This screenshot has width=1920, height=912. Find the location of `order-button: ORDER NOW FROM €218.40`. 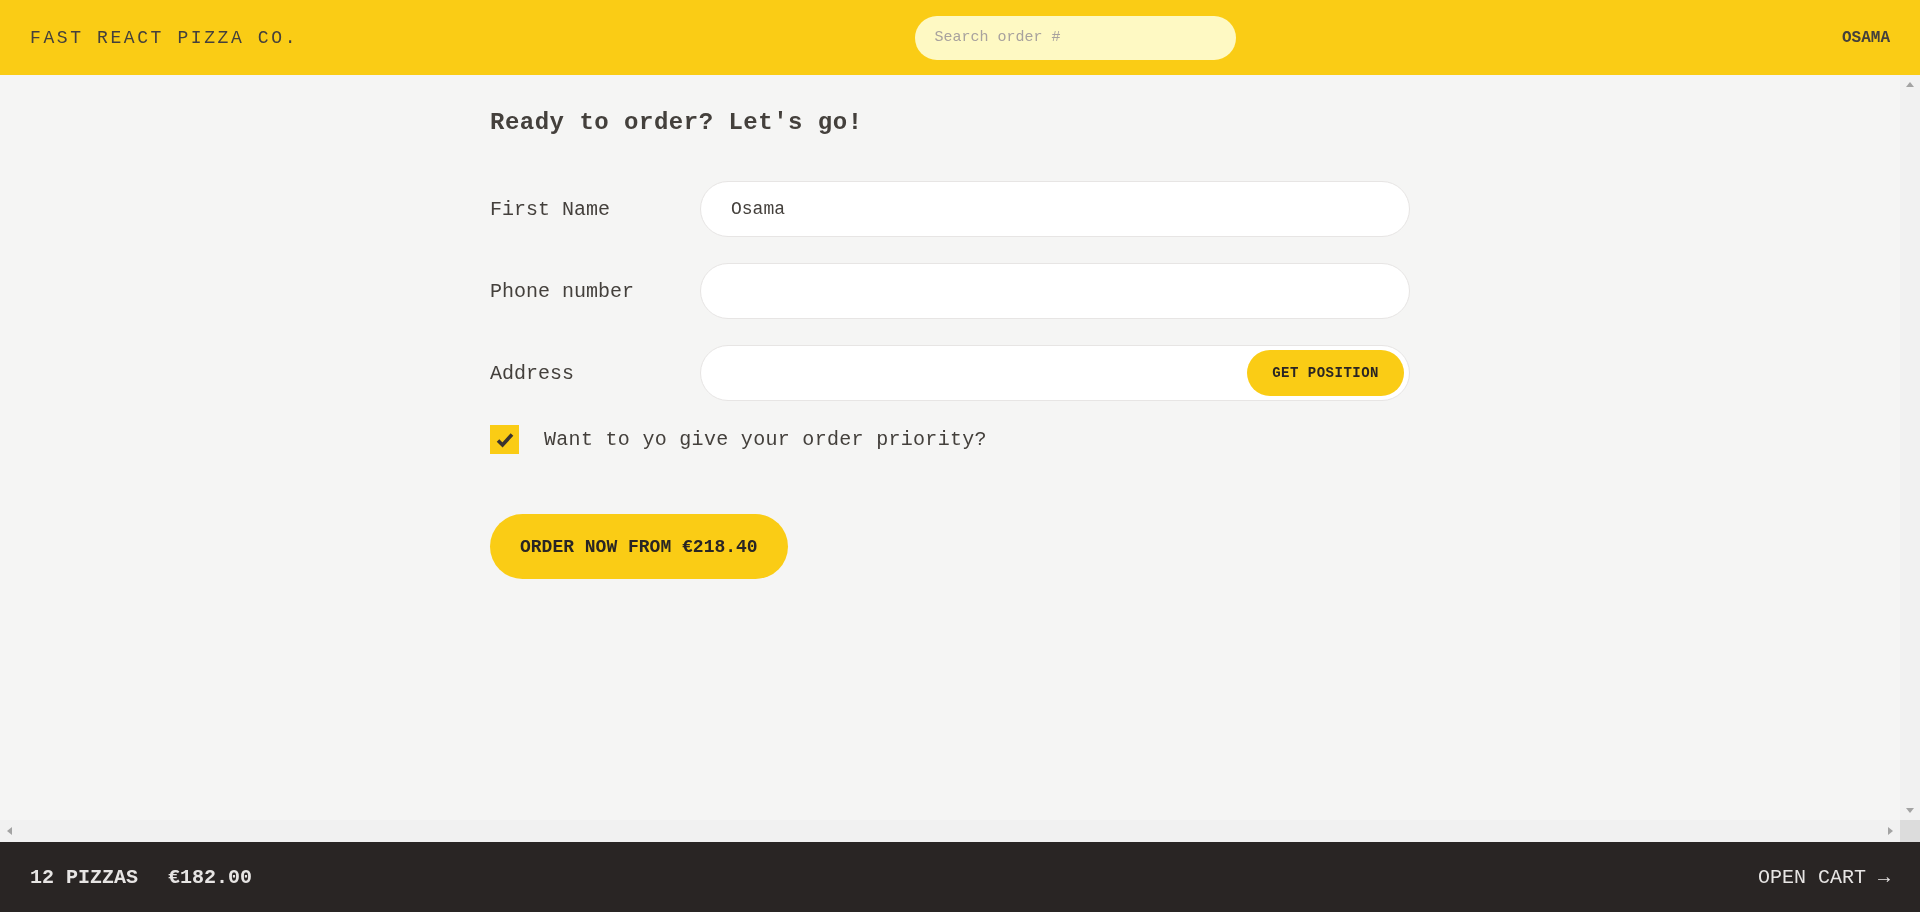

order-button: ORDER NOW FROM €218.40 is located at coordinates (639, 546).